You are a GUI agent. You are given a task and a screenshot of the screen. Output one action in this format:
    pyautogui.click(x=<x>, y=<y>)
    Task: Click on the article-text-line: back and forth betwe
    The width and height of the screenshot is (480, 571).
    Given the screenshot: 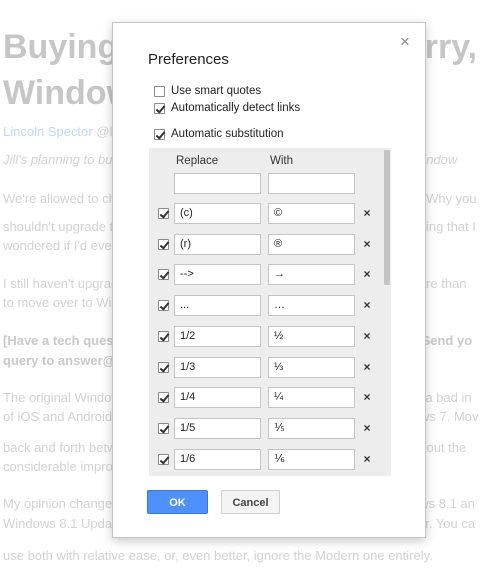 What is the action you would take?
    pyautogui.click(x=63, y=447)
    